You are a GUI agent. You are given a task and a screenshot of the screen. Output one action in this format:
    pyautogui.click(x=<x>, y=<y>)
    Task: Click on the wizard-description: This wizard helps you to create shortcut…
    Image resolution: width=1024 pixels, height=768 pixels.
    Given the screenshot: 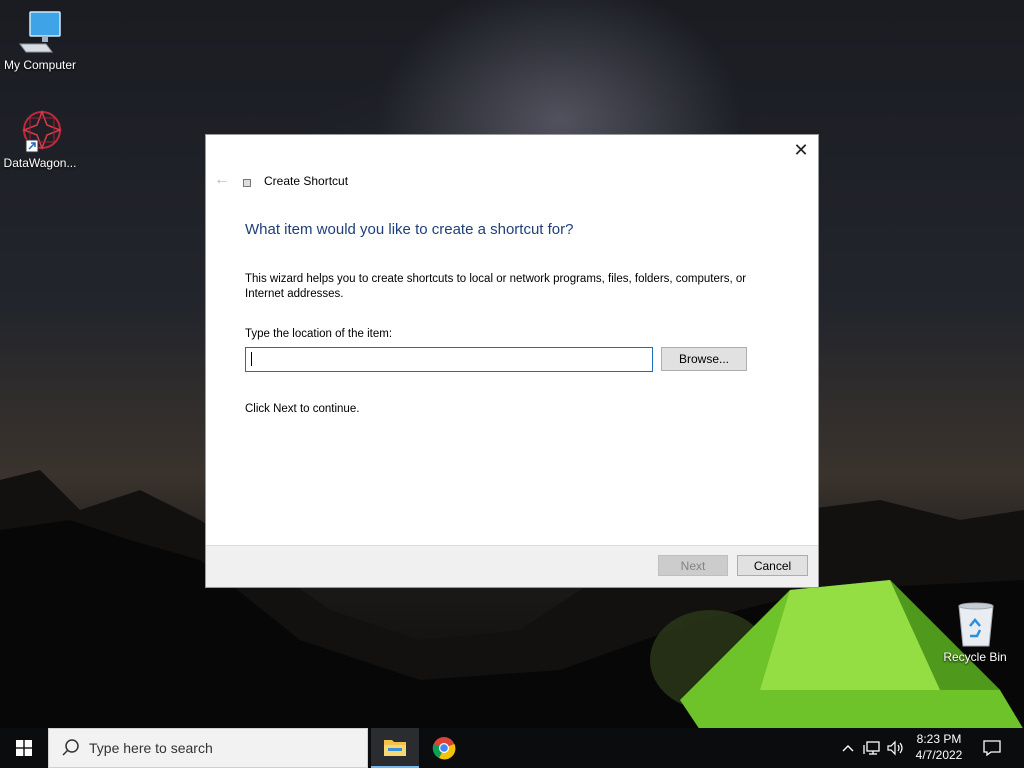 What is the action you would take?
    pyautogui.click(x=496, y=286)
    